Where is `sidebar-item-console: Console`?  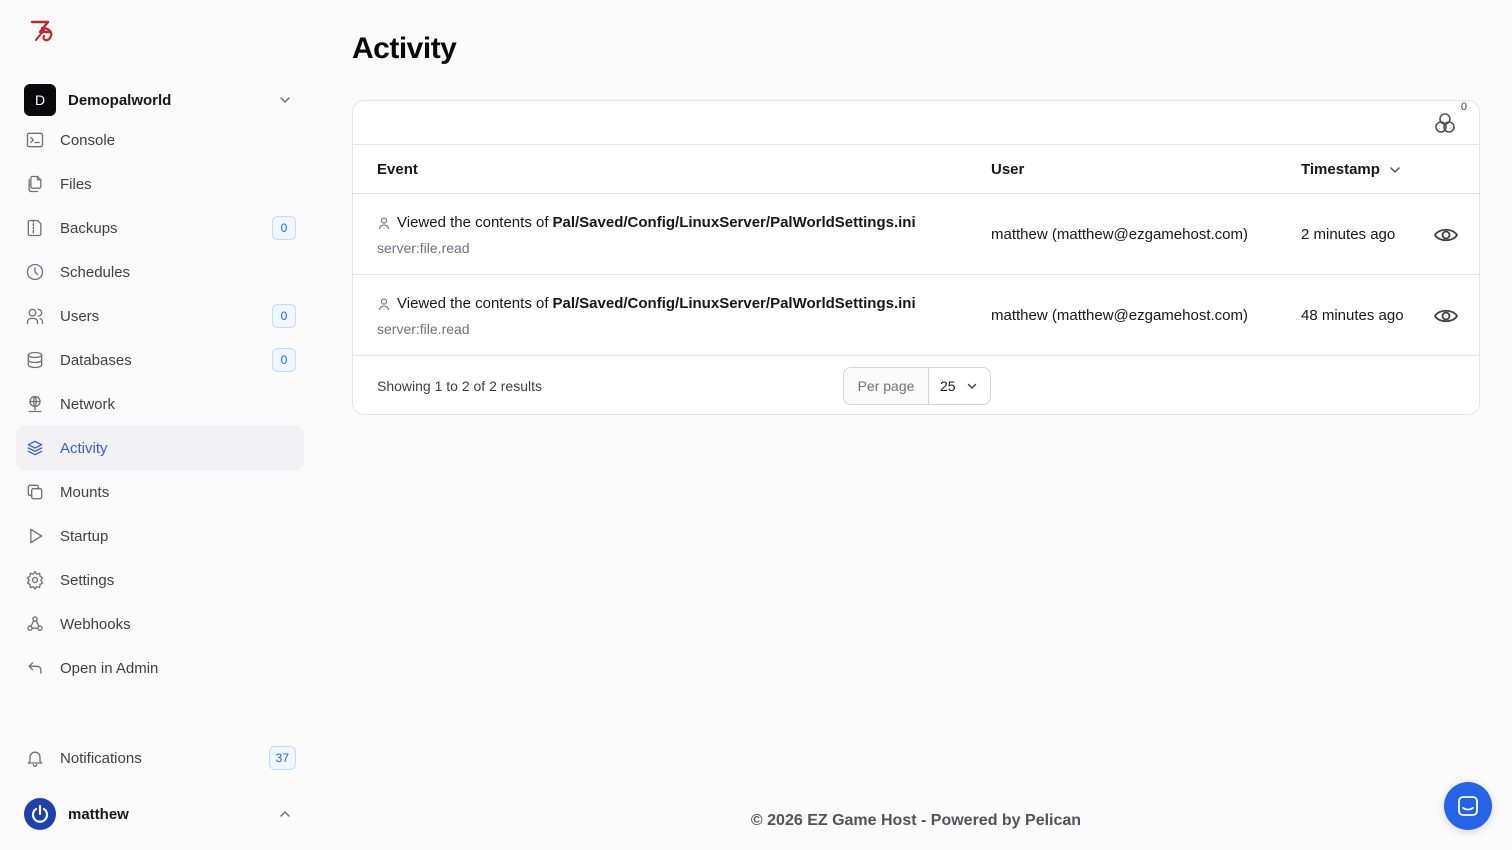
sidebar-item-console: Console is located at coordinates (160, 140).